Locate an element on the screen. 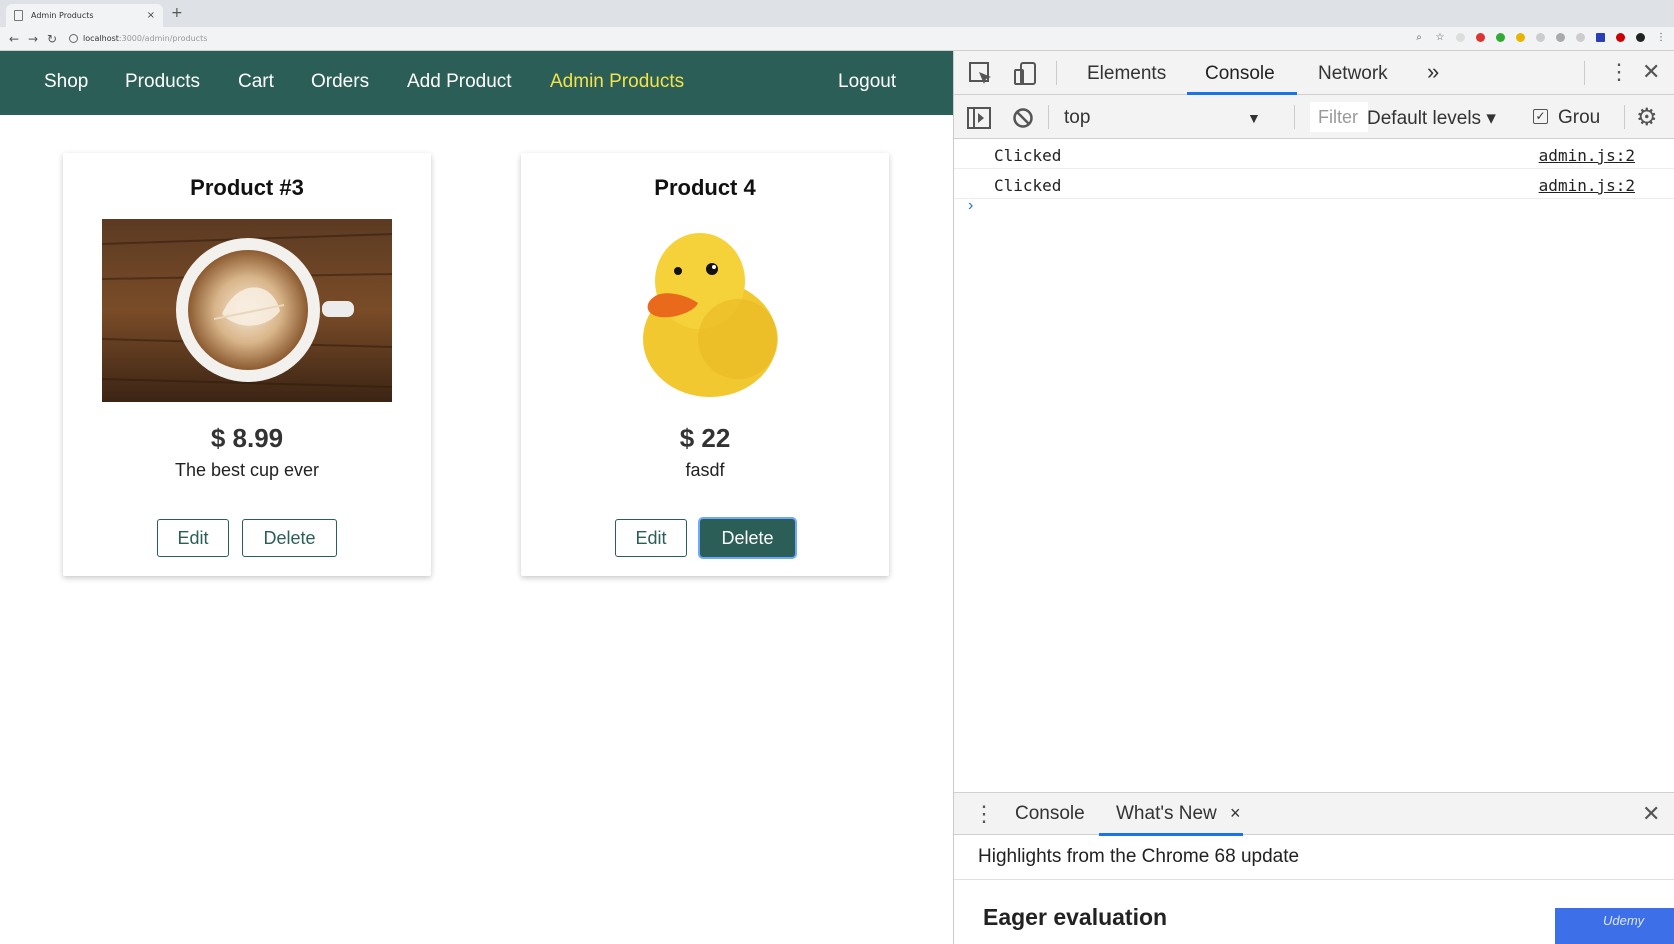  url-path: :3000/admin/products is located at coordinates (163, 38).